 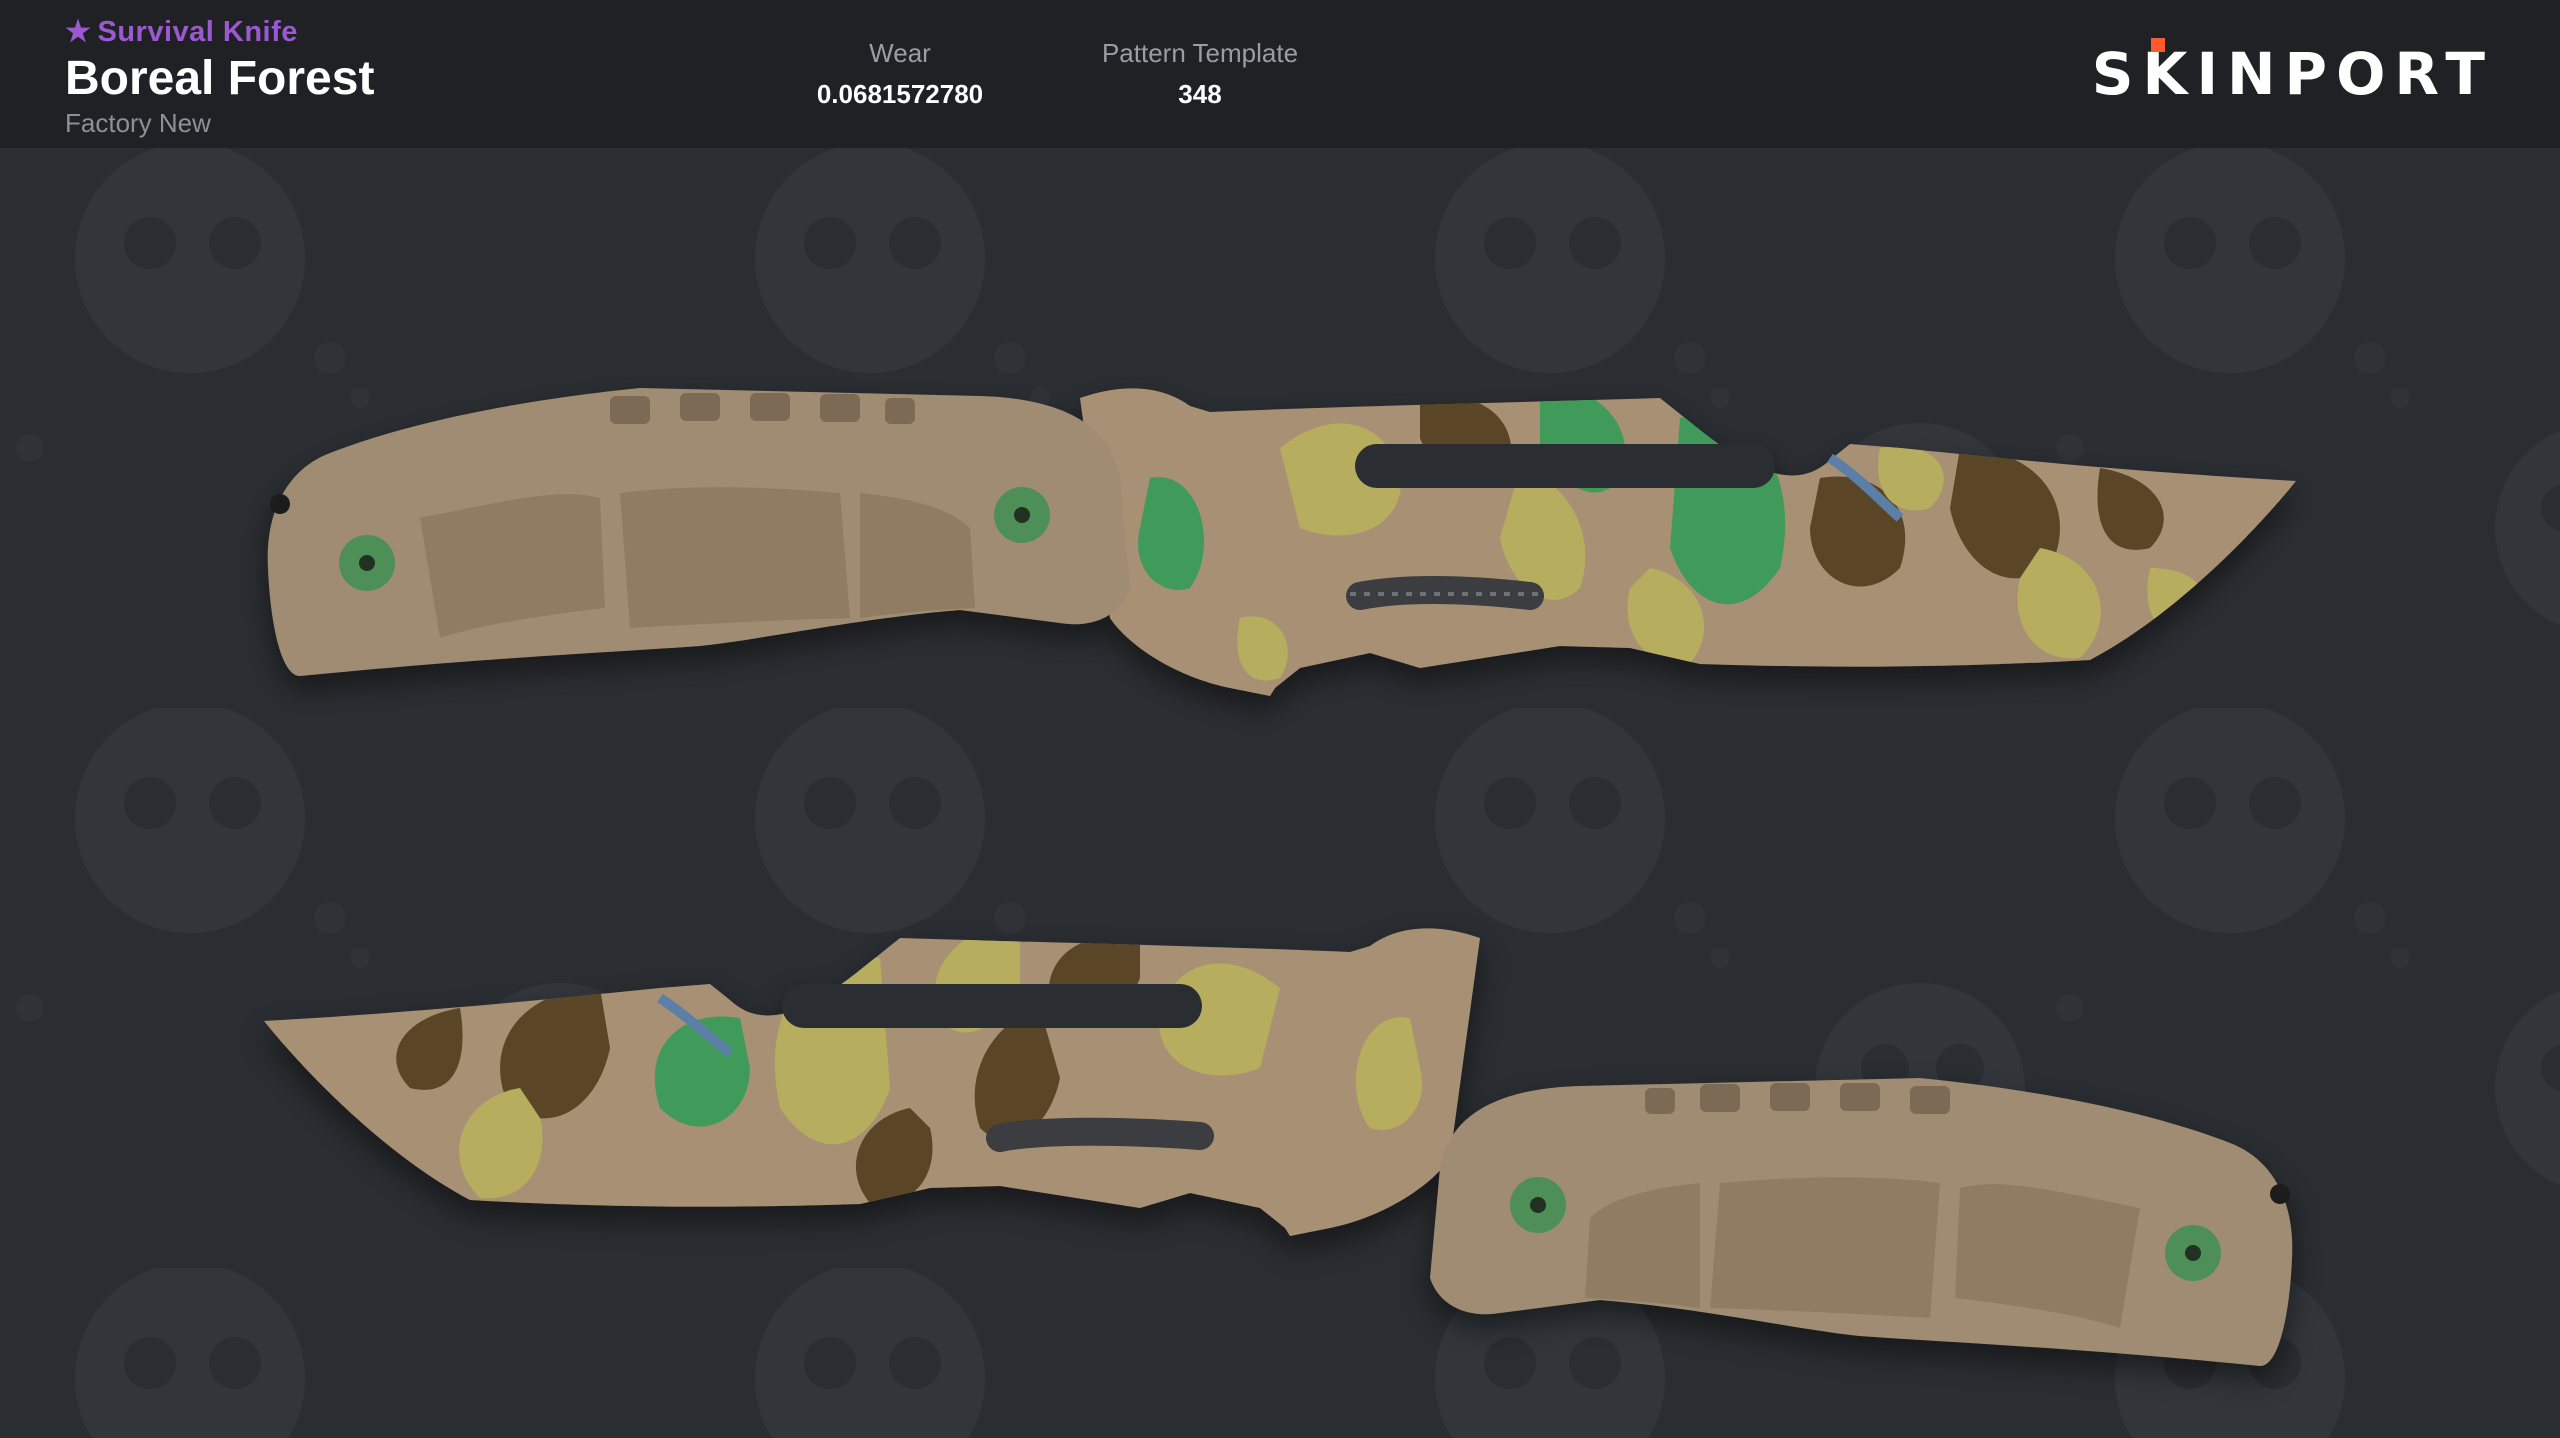 I want to click on logo-text-end: INPORT, so click(x=2345, y=74).